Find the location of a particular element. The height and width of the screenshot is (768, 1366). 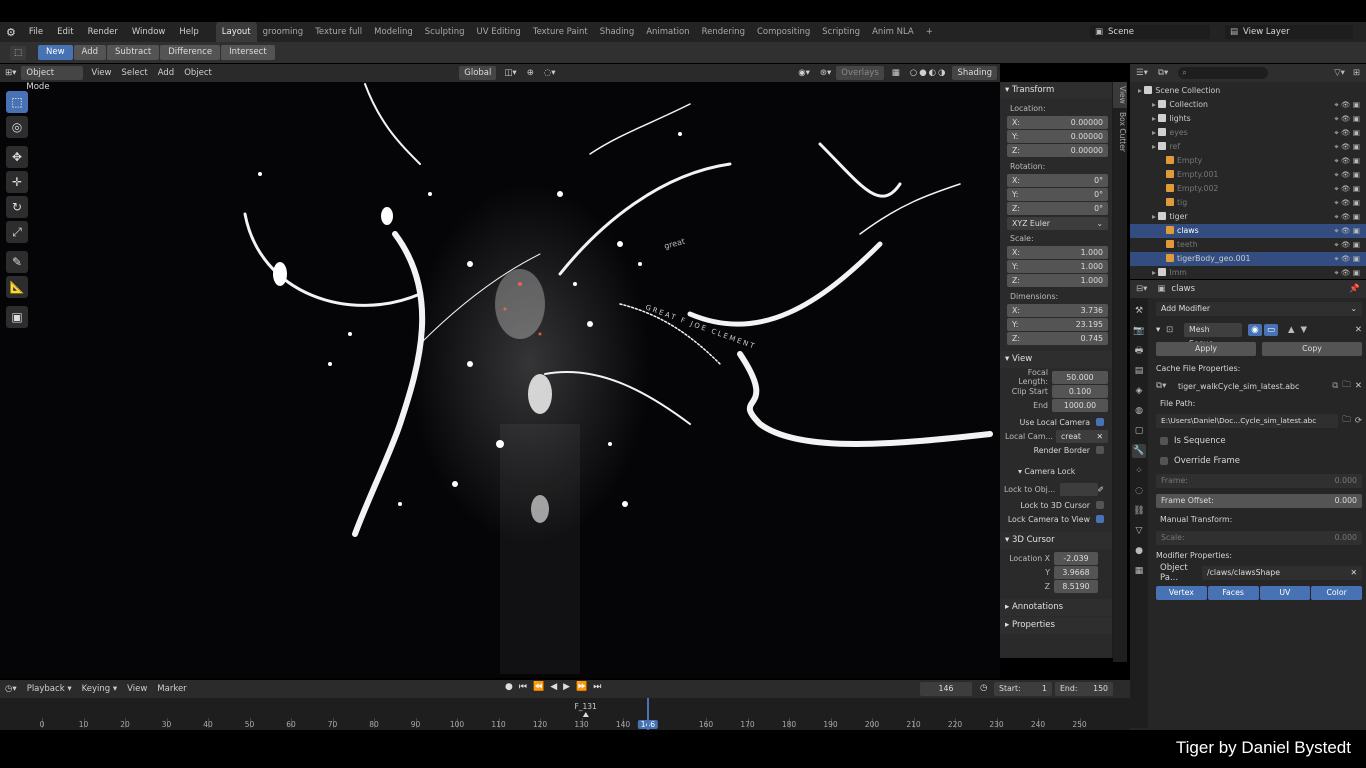

scale-field: Scale: 0.000 is located at coordinates (1259, 538).